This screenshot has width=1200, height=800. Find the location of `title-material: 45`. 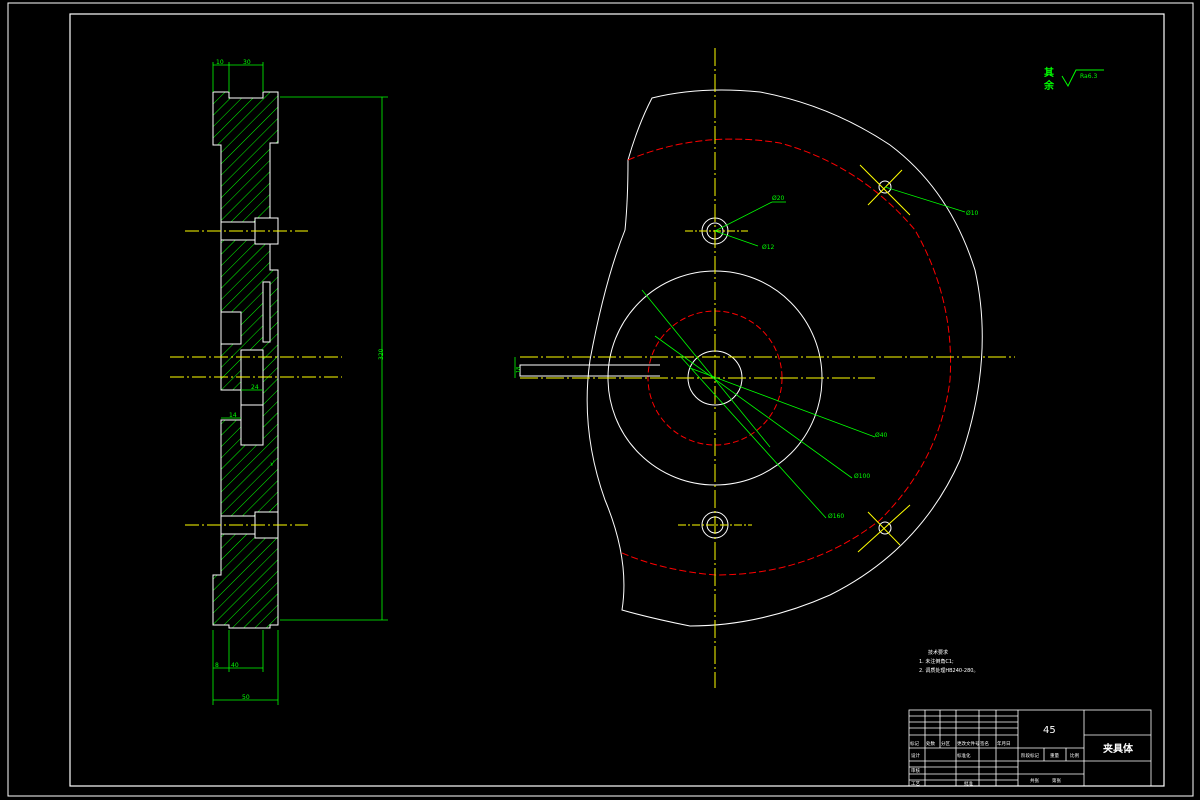

title-material: 45 is located at coordinates (1049, 730).